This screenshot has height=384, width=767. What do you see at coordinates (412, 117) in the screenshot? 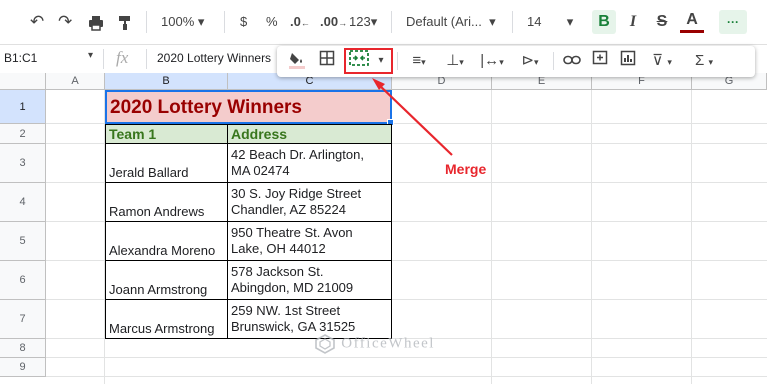
I see `annotation-arrow` at bounding box center [412, 117].